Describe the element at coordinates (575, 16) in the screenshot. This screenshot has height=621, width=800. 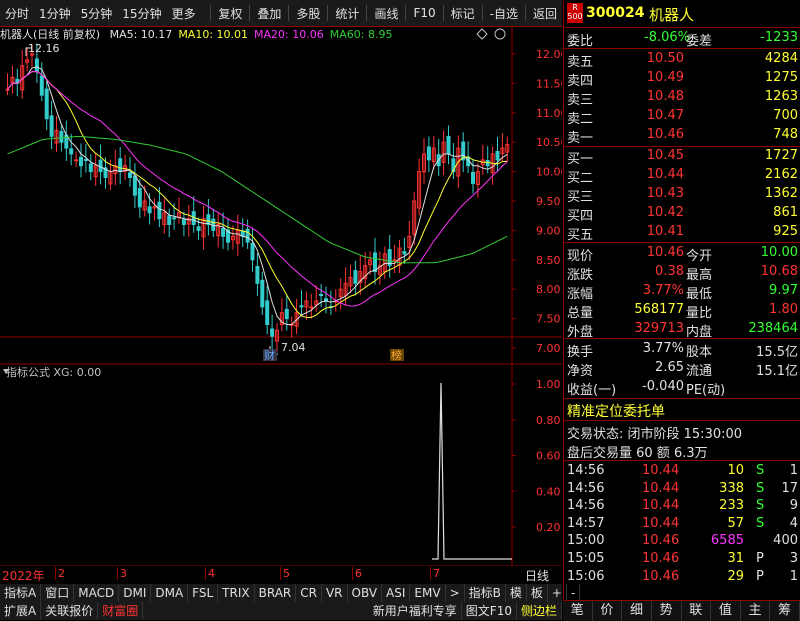
I see `badge-bottom: 500` at that location.